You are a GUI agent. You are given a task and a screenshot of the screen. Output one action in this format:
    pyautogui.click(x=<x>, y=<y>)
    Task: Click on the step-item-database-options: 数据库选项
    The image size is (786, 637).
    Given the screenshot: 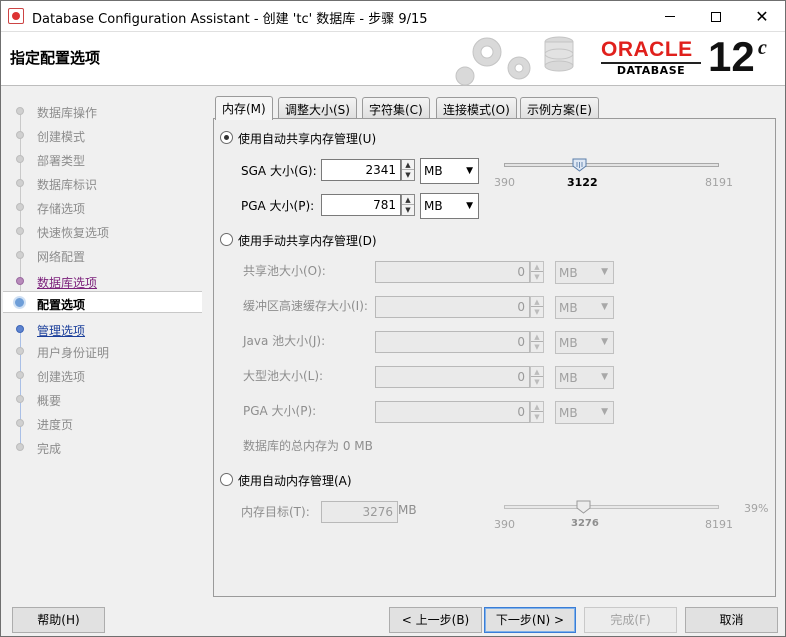 What is the action you would take?
    pyautogui.click(x=102, y=281)
    